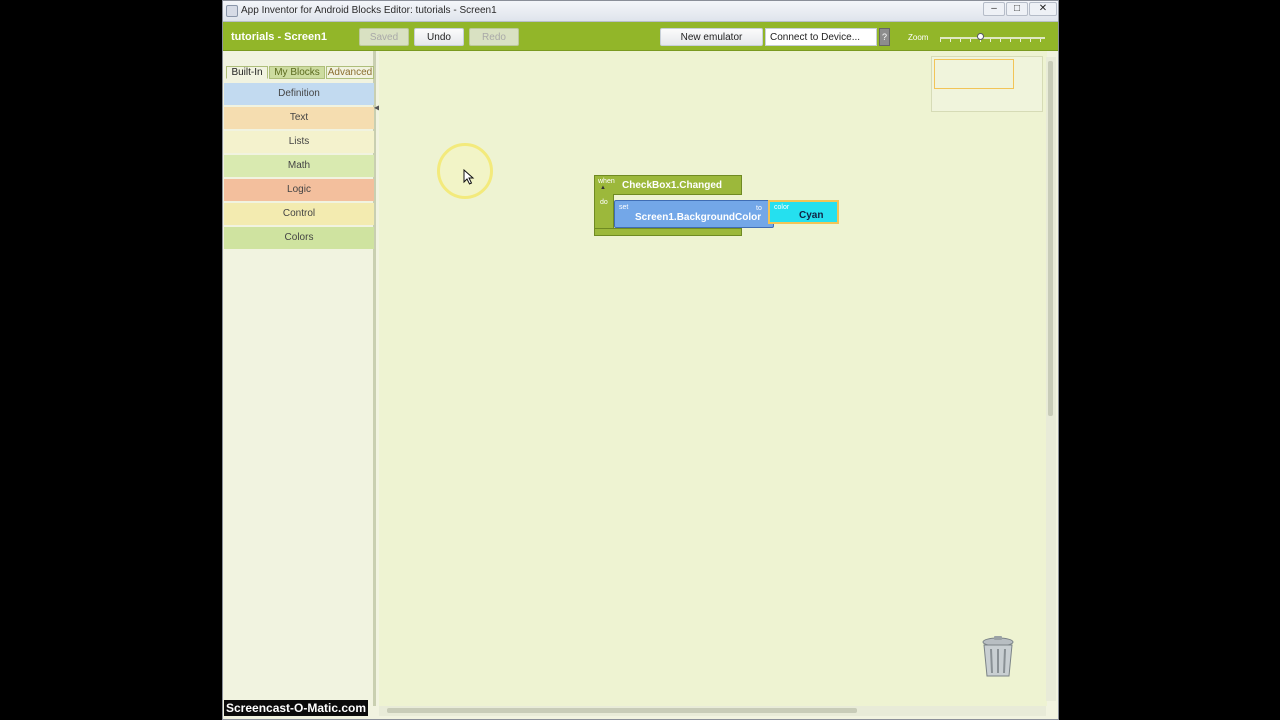  I want to click on category-logic: Logic, so click(299, 190).